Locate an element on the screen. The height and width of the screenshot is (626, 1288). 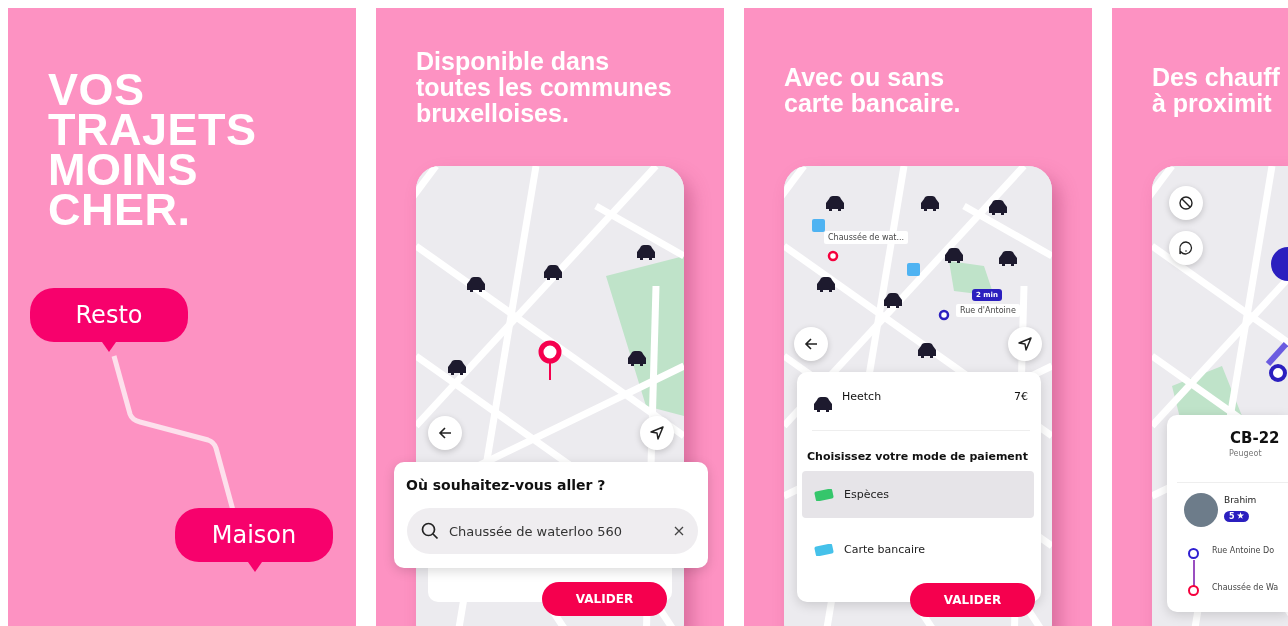
cash-icon is located at coordinates (824, 494).